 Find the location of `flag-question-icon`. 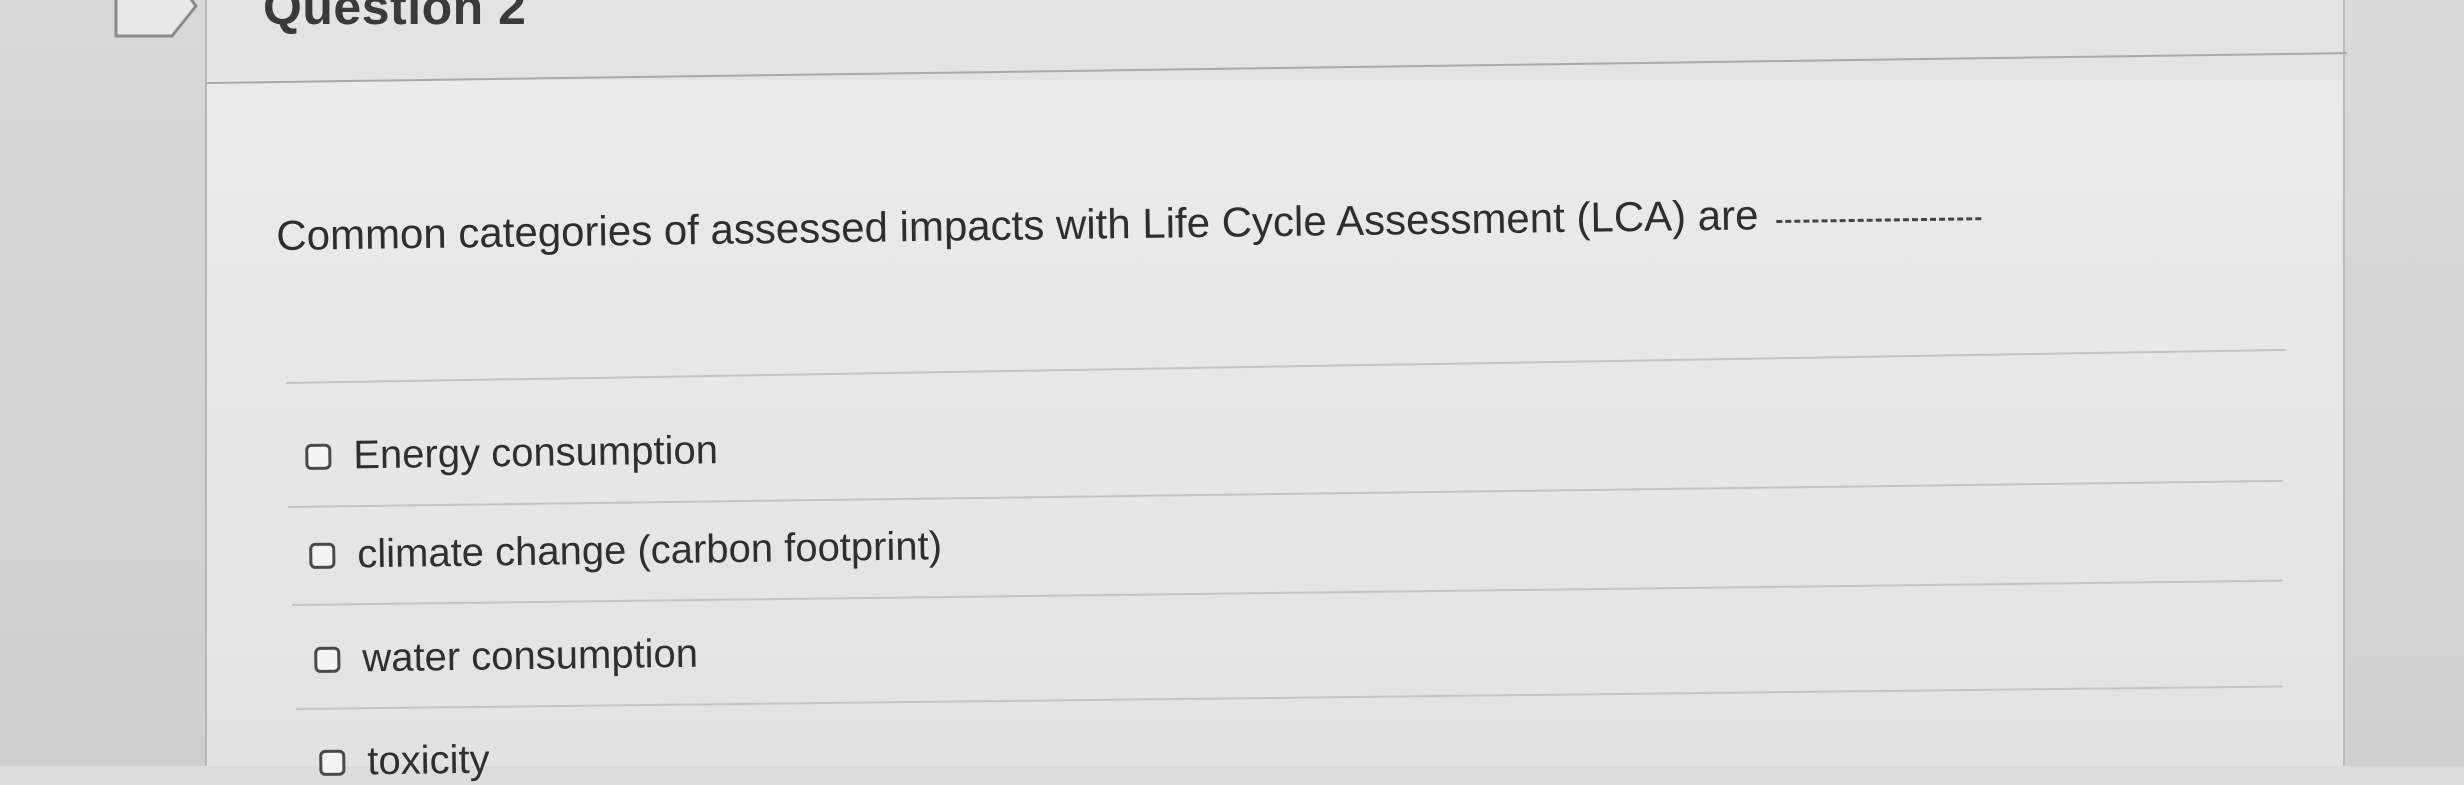

flag-question-icon is located at coordinates (156, 21).